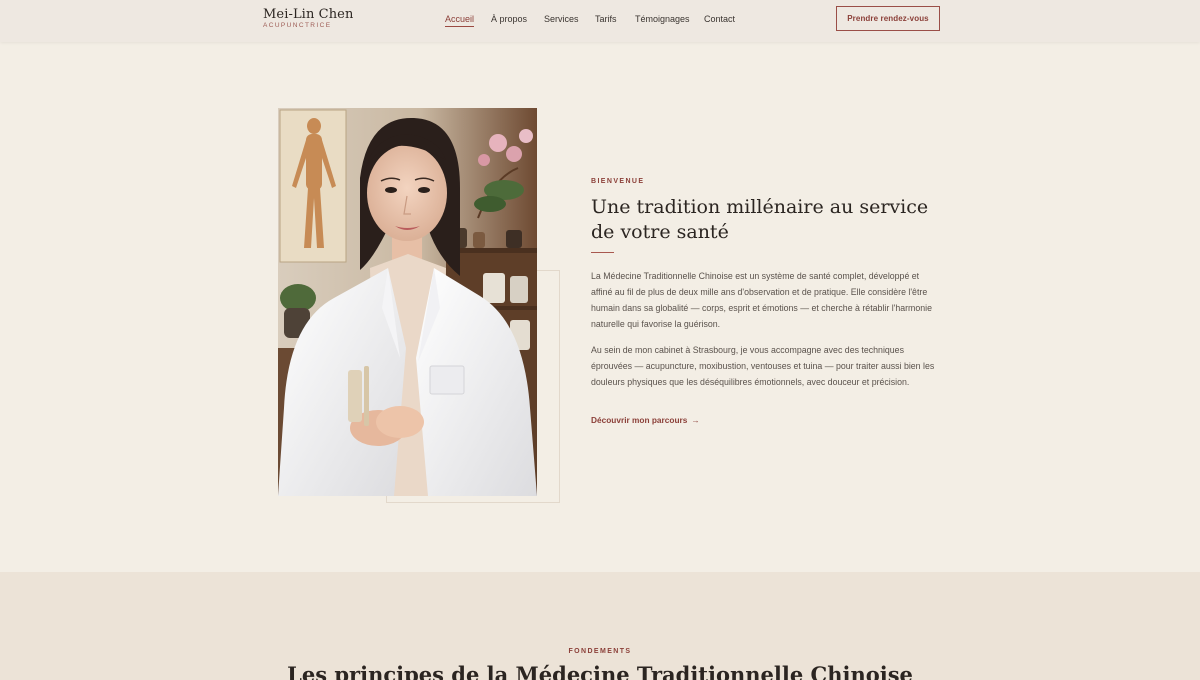 Image resolution: width=1200 pixels, height=680 pixels. Describe the element at coordinates (606, 19) in the screenshot. I see `nav-item-tarifs: Tarifs` at that location.